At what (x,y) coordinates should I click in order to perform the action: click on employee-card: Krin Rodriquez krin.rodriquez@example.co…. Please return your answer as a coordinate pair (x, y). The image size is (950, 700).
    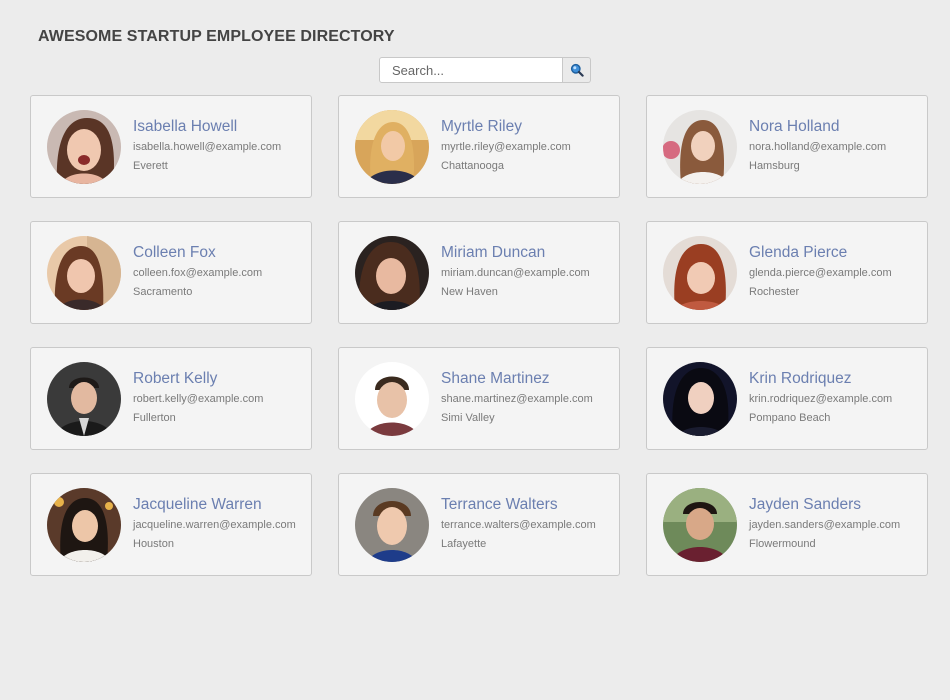
    Looking at the image, I should click on (787, 398).